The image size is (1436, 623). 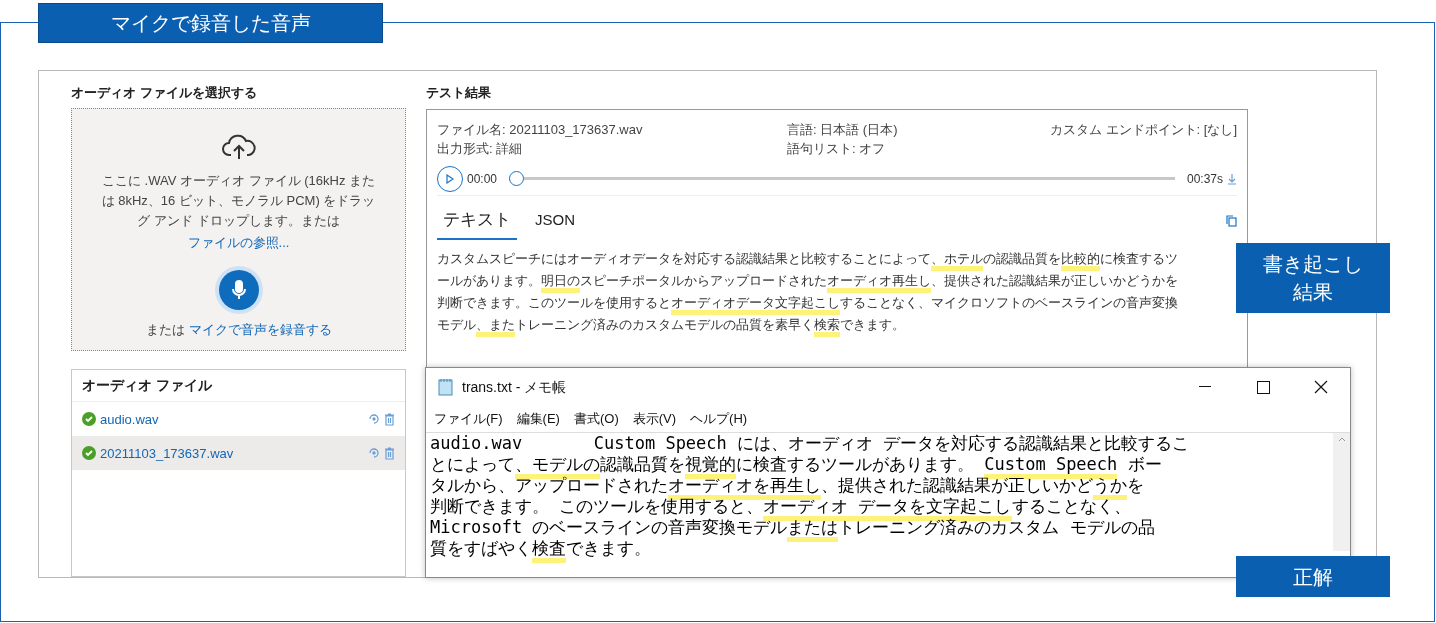 I want to click on copy-icon, so click(x=1231, y=221).